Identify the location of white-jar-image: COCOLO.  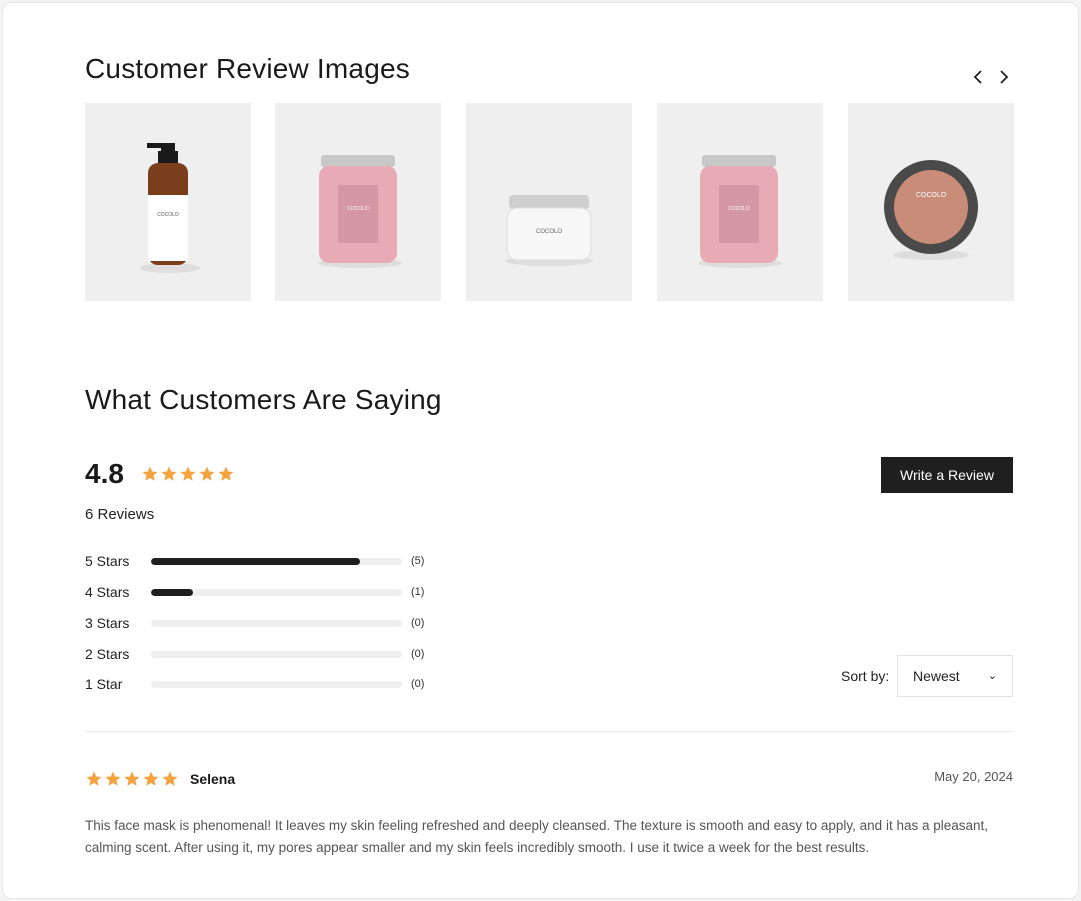
(549, 230).